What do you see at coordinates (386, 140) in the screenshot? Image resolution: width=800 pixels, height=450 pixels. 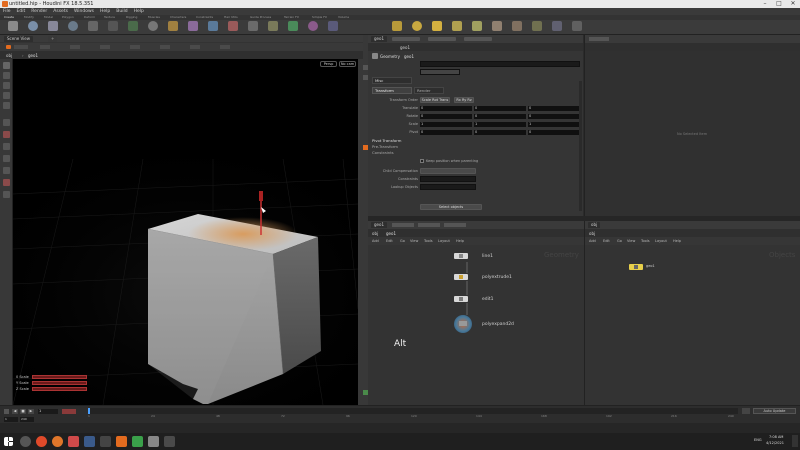 I see `section-pivot-transform: Pivot Transform` at bounding box center [386, 140].